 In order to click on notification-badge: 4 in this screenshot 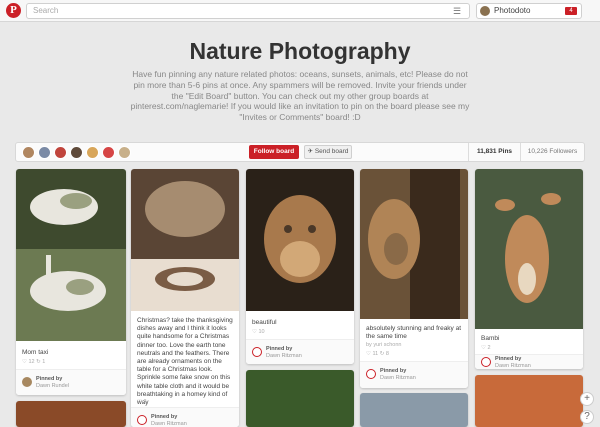, I will do `click(571, 11)`.